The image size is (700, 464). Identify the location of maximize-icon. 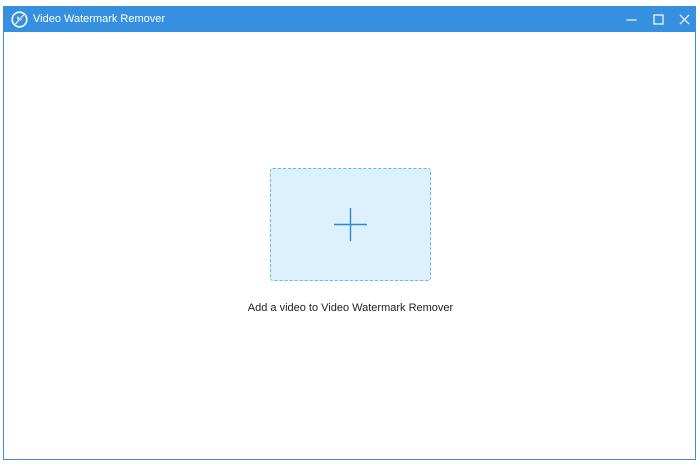
(658, 19).